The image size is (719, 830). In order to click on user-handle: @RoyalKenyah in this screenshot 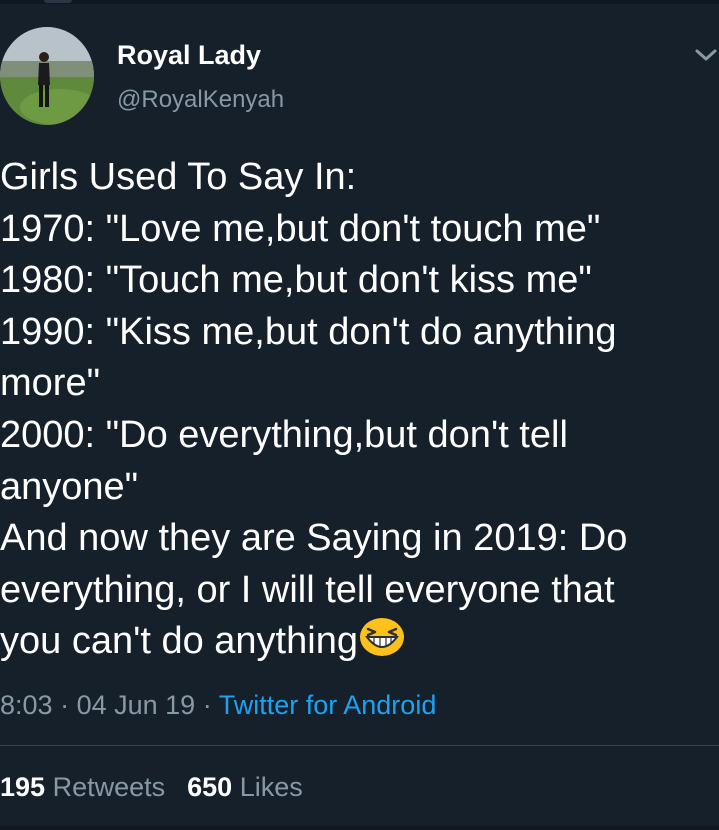, I will do `click(200, 100)`.